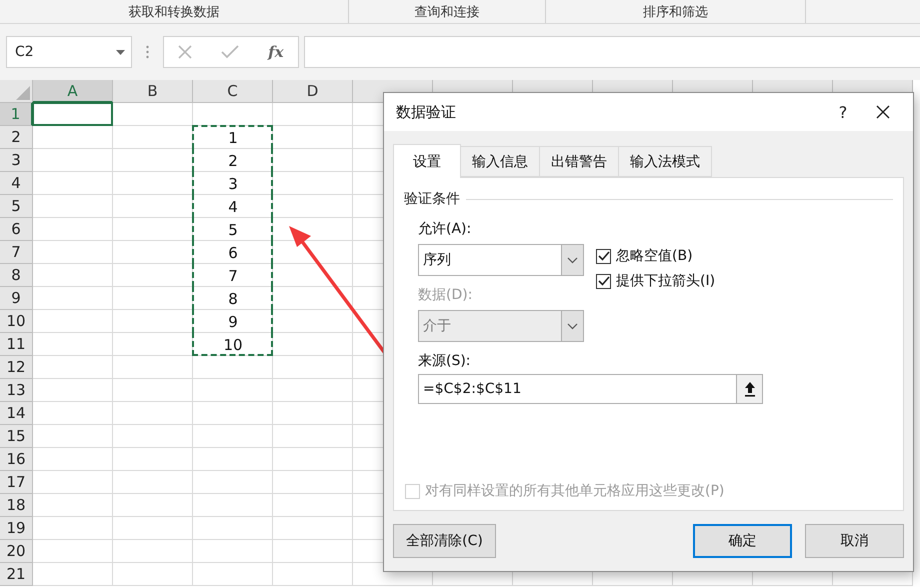 The width and height of the screenshot is (920, 587). What do you see at coordinates (883, 112) in the screenshot?
I see `close-icon` at bounding box center [883, 112].